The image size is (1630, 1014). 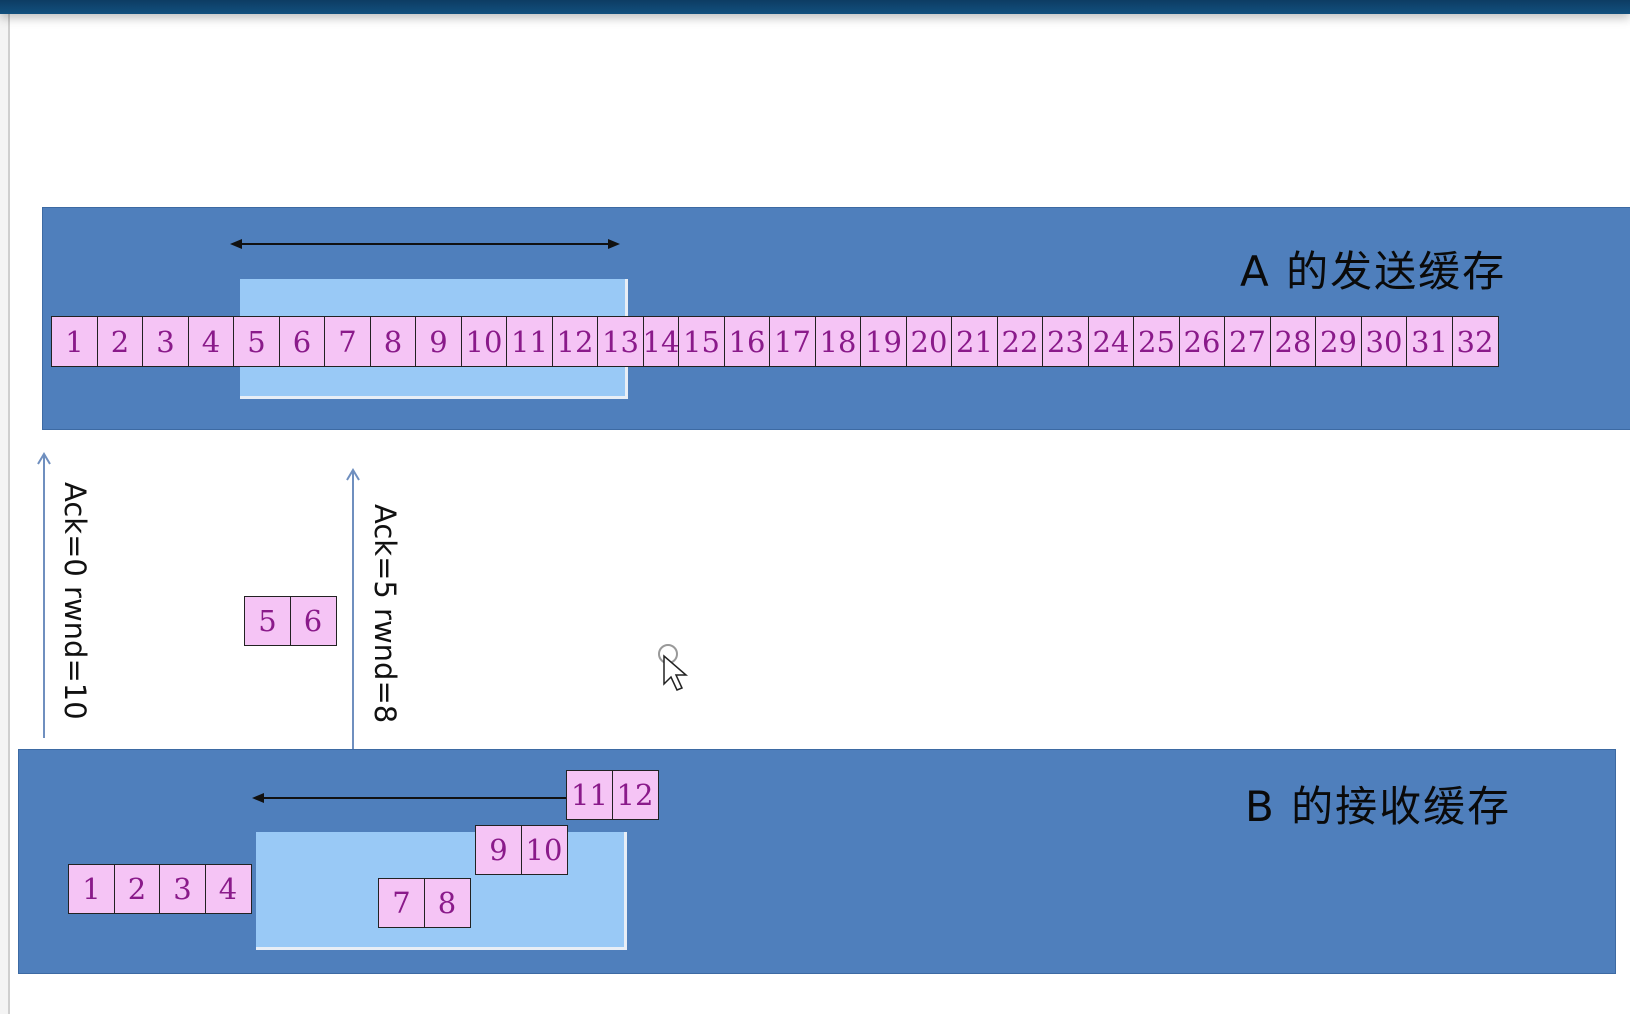 I want to click on received-segments-9-10: 9 10, so click(x=521, y=850).